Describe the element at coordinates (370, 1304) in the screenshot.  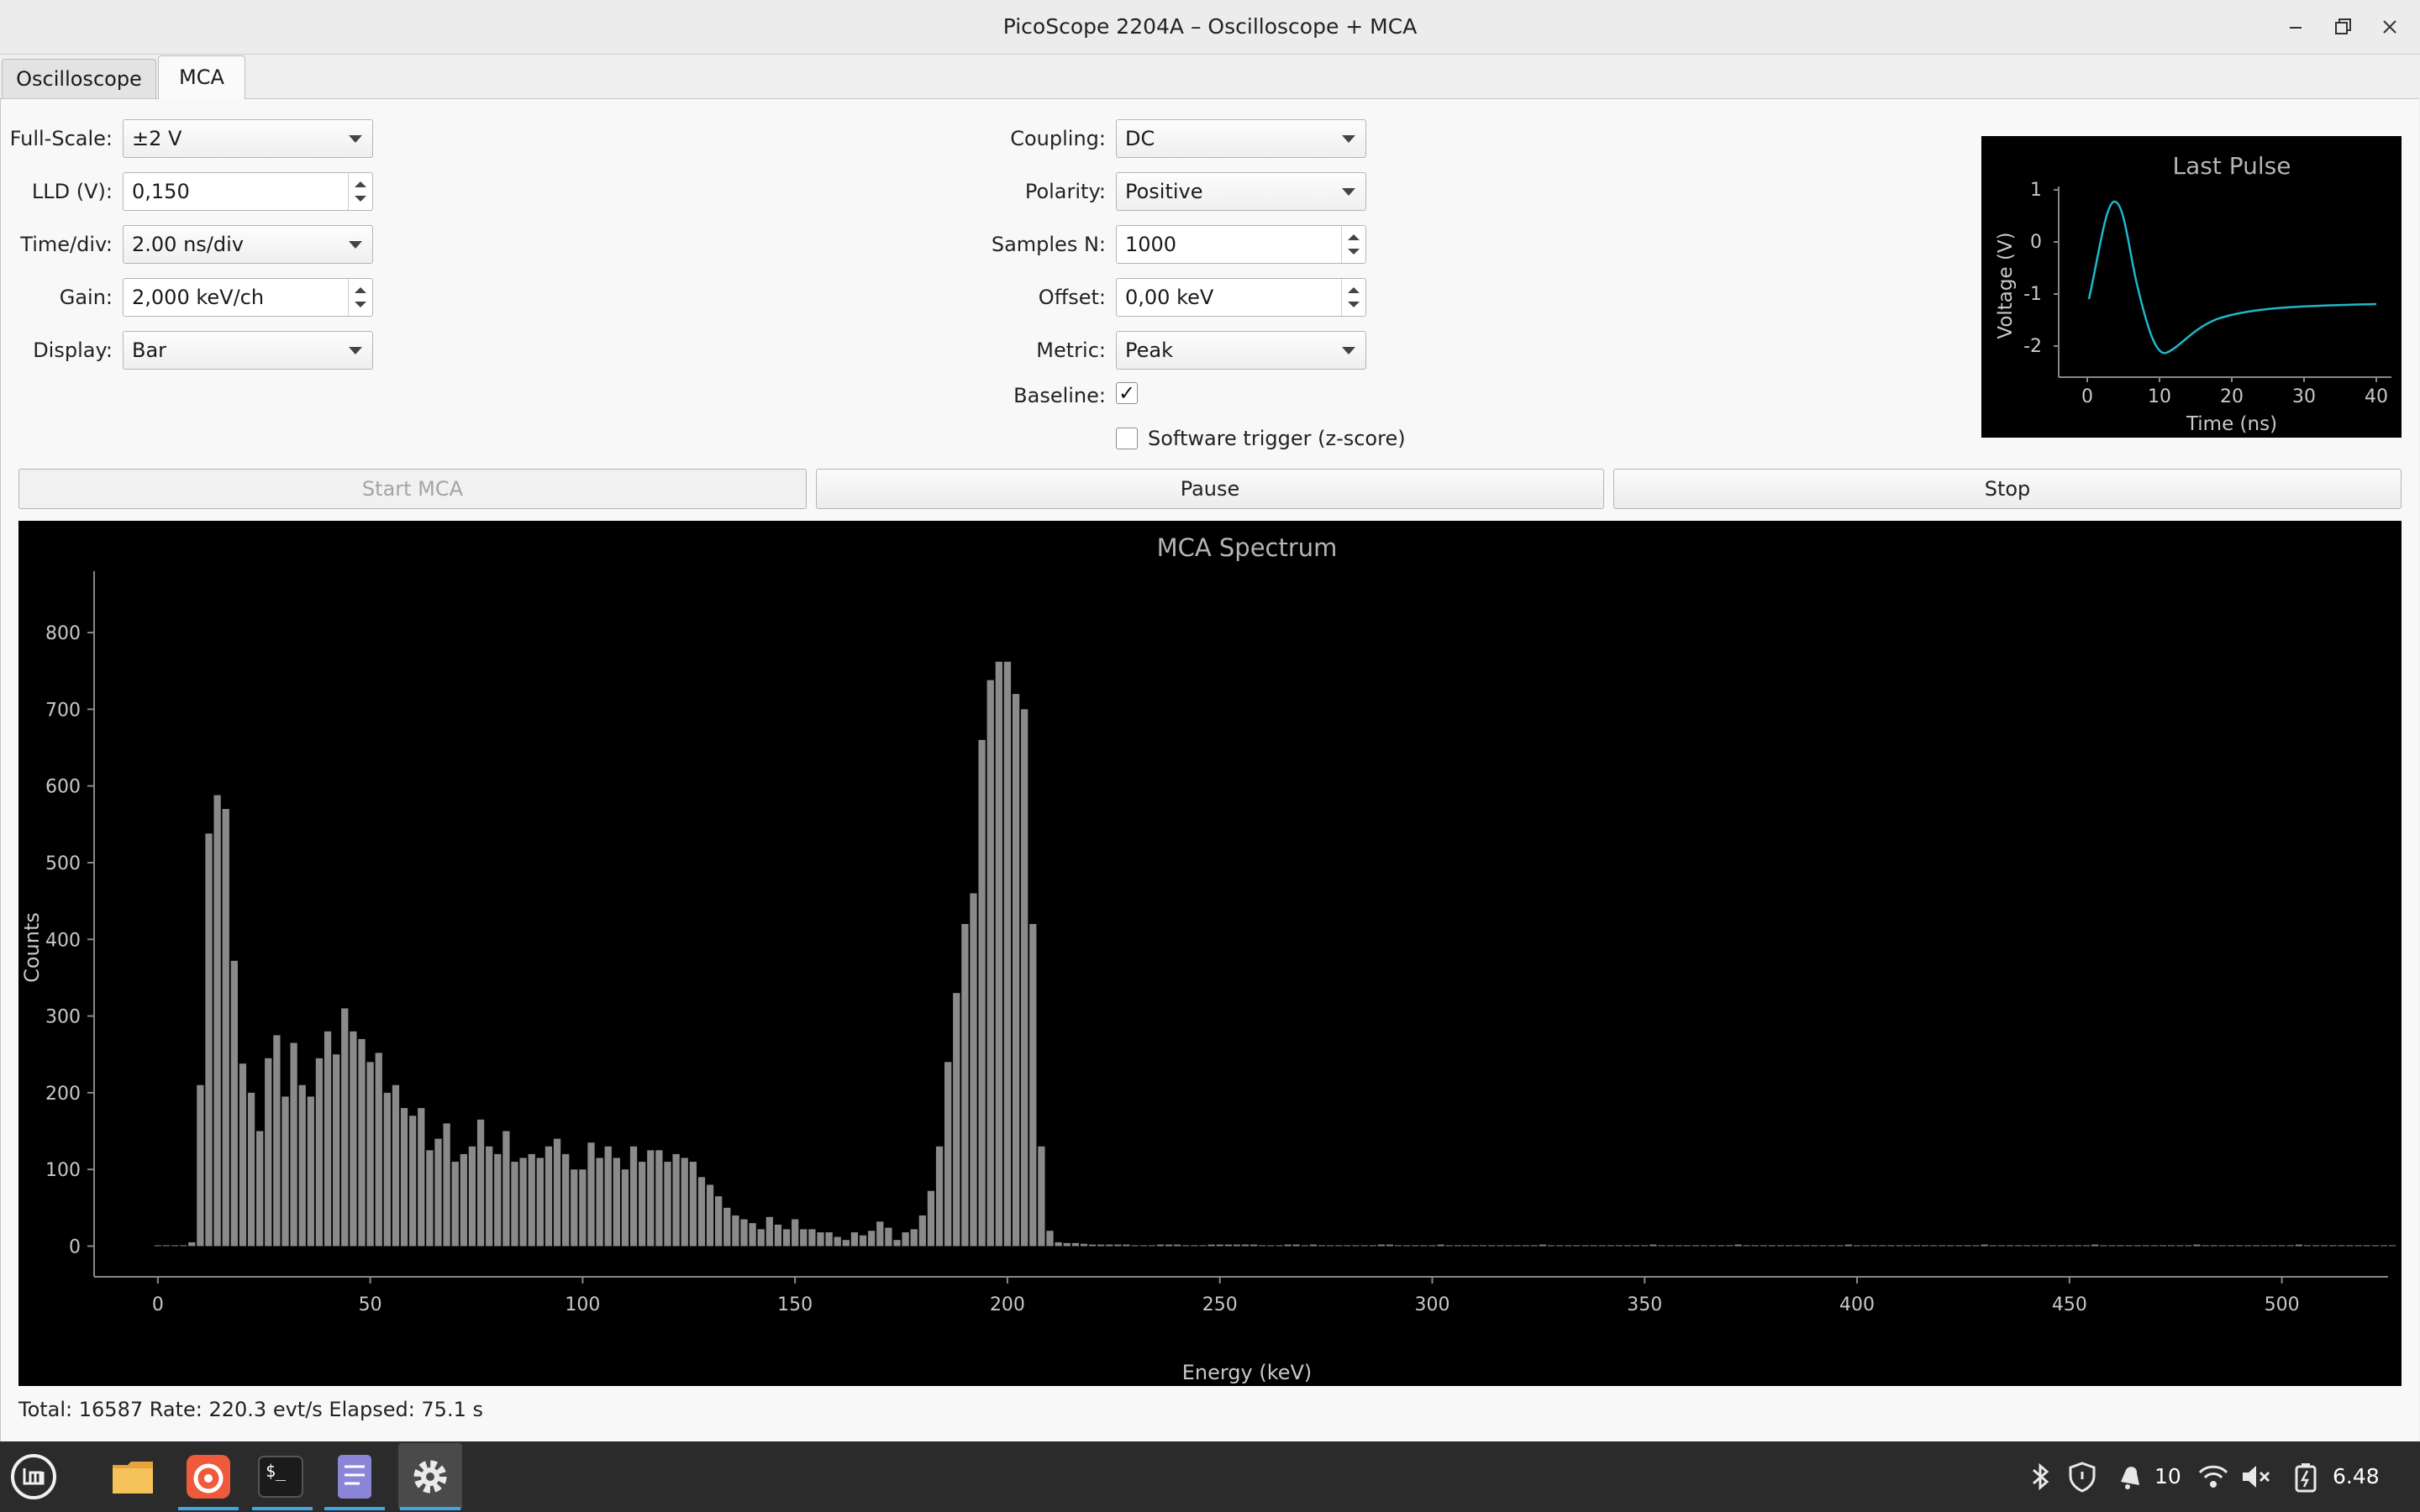
I see `x-tick-label: 50` at that location.